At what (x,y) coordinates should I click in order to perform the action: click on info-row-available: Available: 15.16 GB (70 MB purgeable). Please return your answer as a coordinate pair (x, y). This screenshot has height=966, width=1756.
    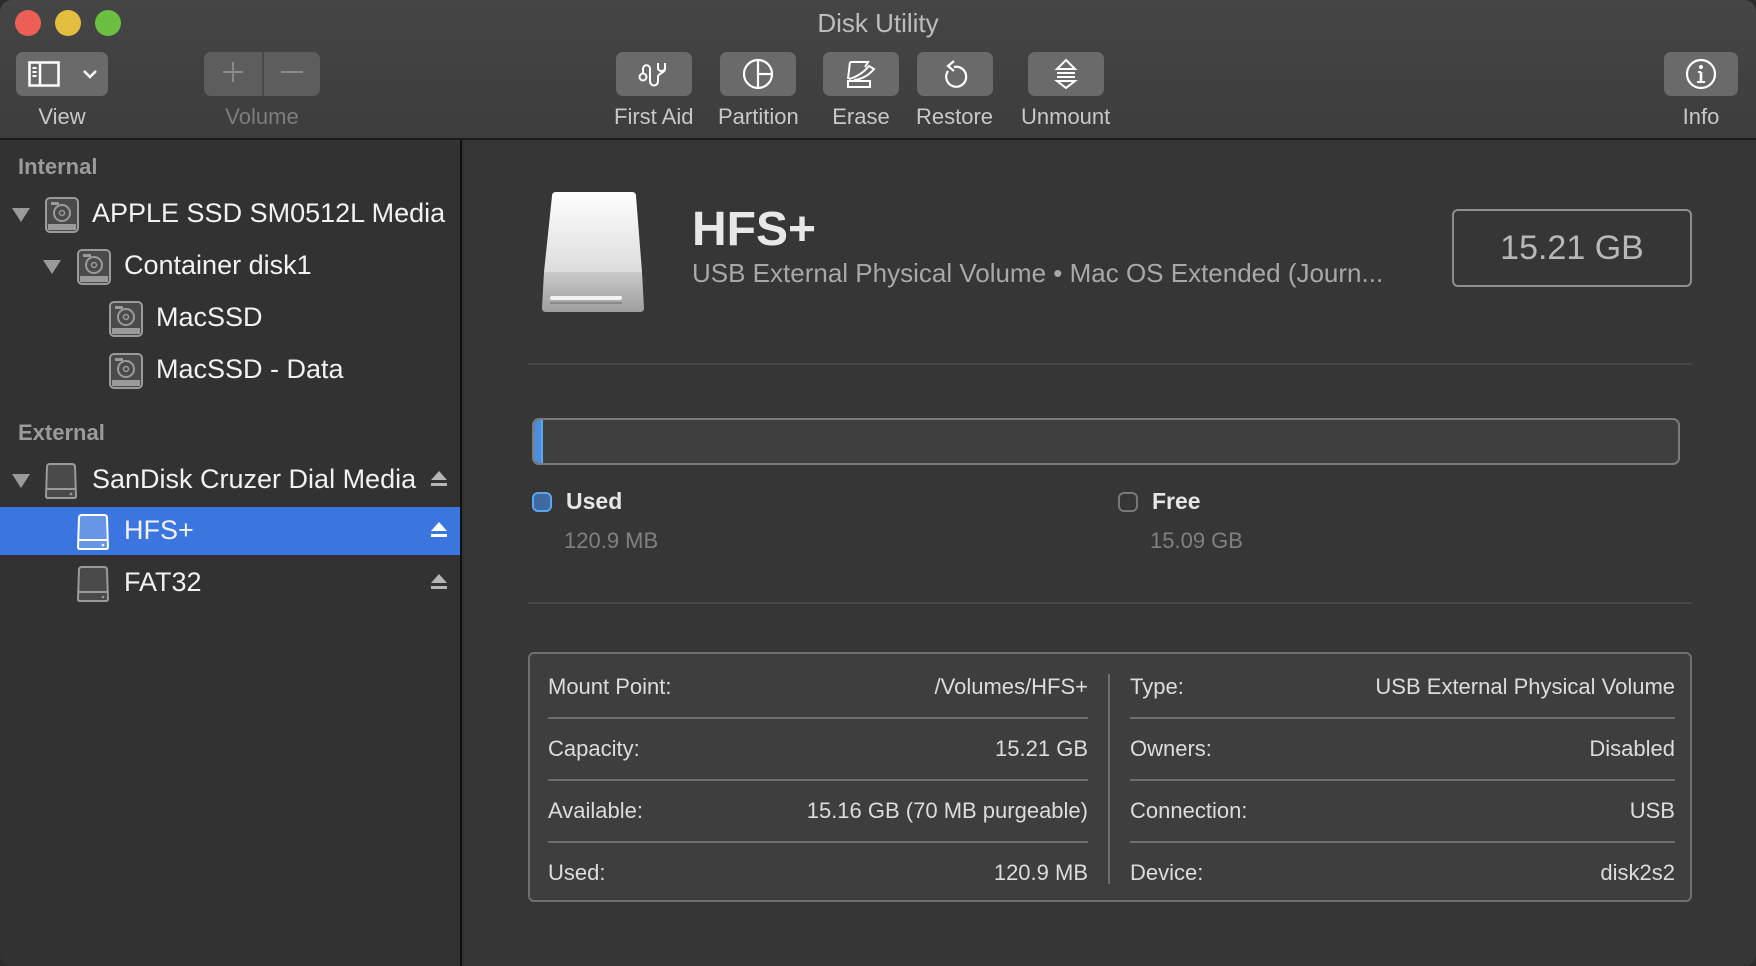
    Looking at the image, I should click on (818, 811).